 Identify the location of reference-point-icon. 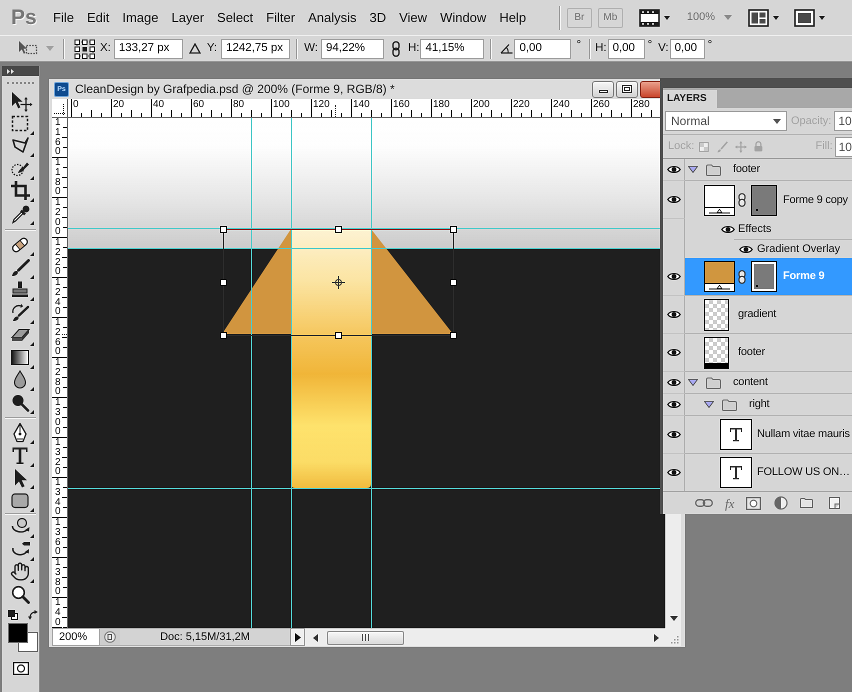
(85, 48).